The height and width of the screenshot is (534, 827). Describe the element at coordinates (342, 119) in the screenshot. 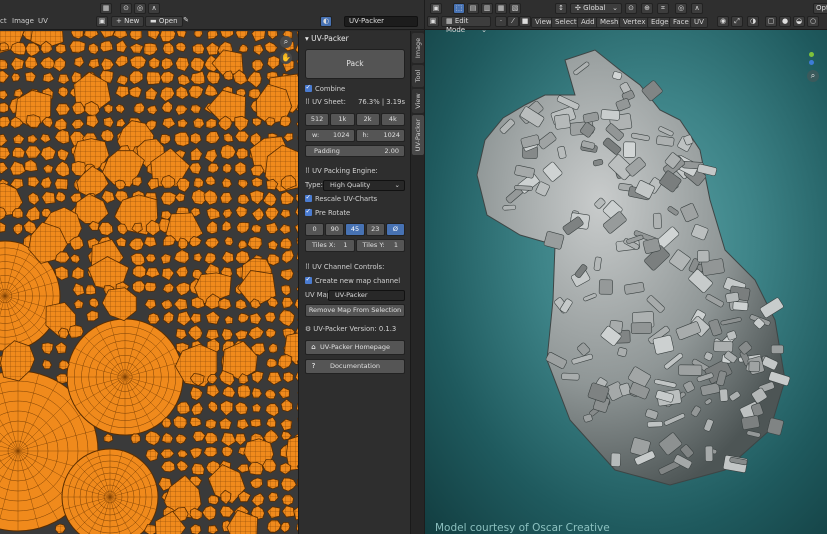

I see `res-1k-button: 1k` at that location.